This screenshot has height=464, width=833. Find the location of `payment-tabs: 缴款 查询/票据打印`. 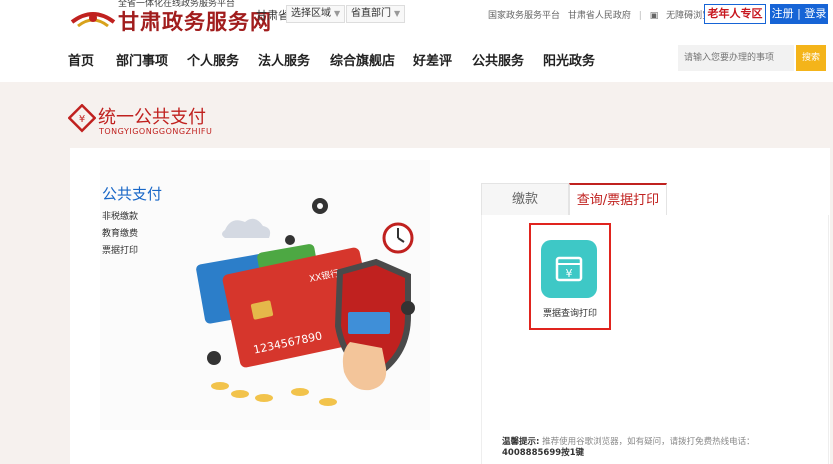

payment-tabs: 缴款 查询/票据打印 is located at coordinates (654, 199).